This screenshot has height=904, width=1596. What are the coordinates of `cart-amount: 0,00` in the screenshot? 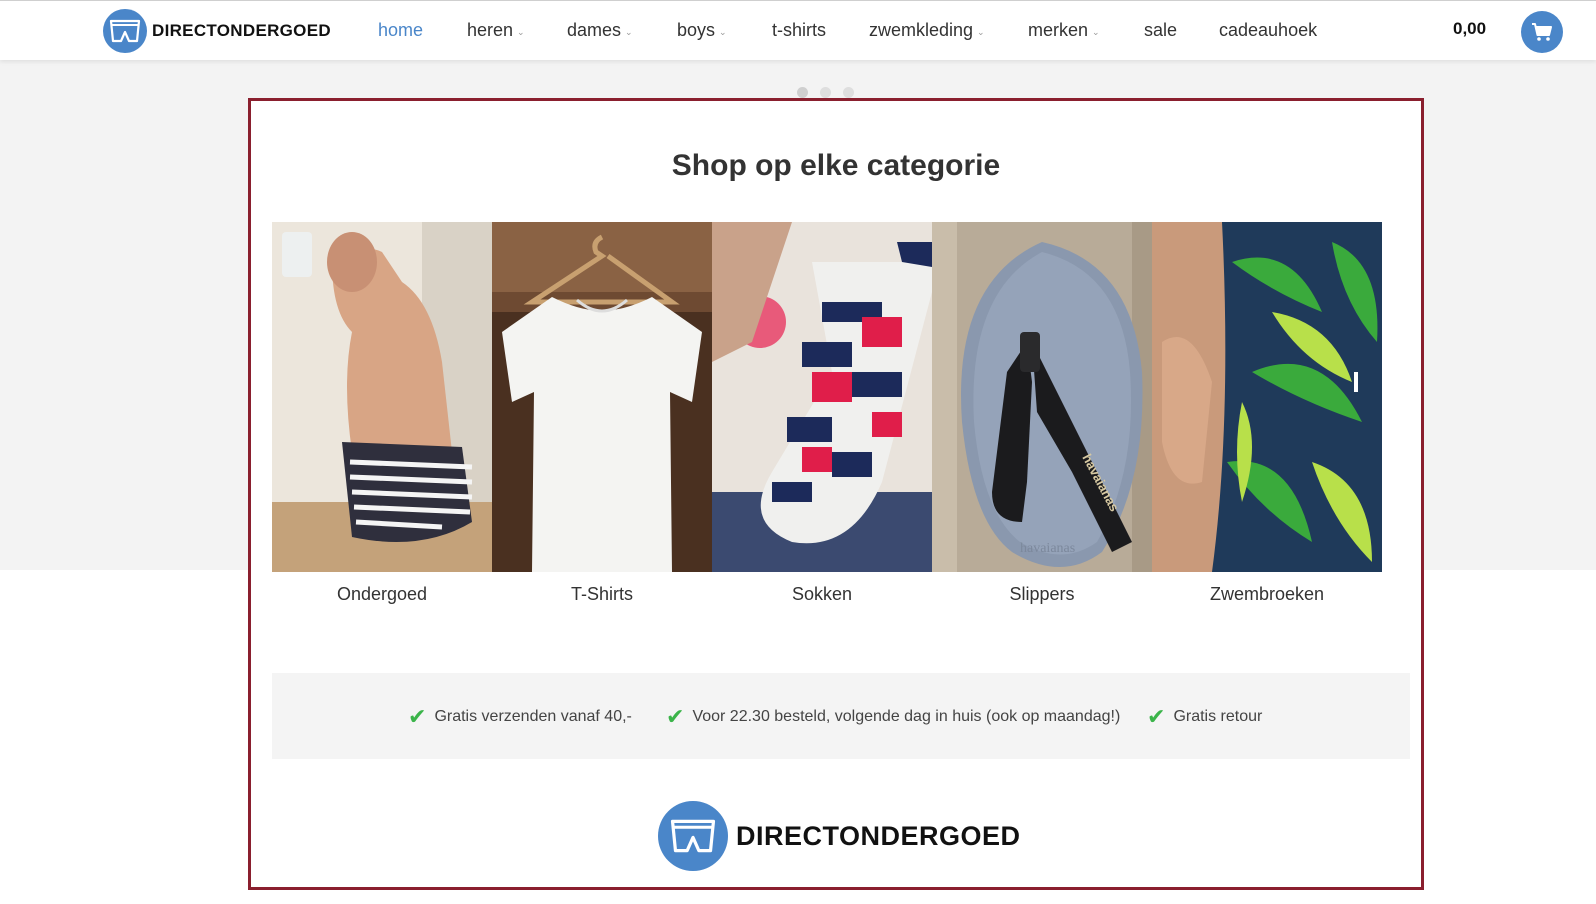 It's located at (1470, 28).